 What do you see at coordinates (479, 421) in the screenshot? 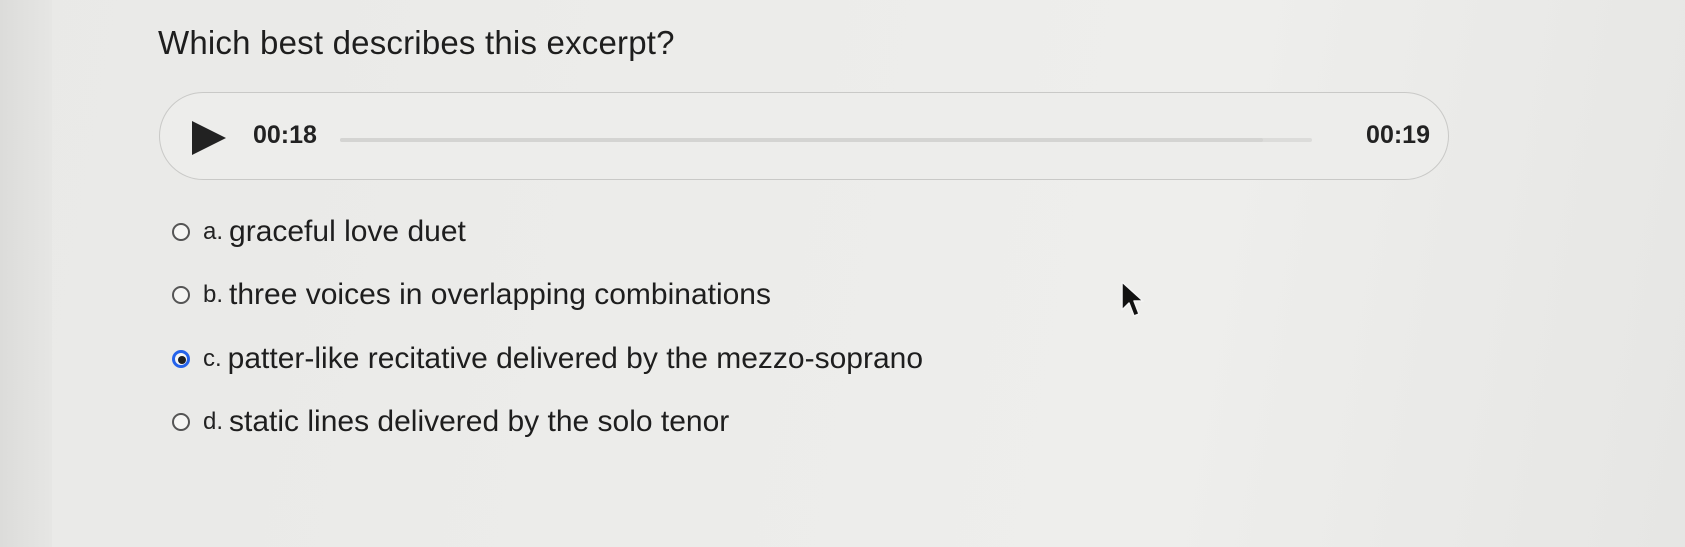
I see `option-text: static lines delivered by the solo tenor` at bounding box center [479, 421].